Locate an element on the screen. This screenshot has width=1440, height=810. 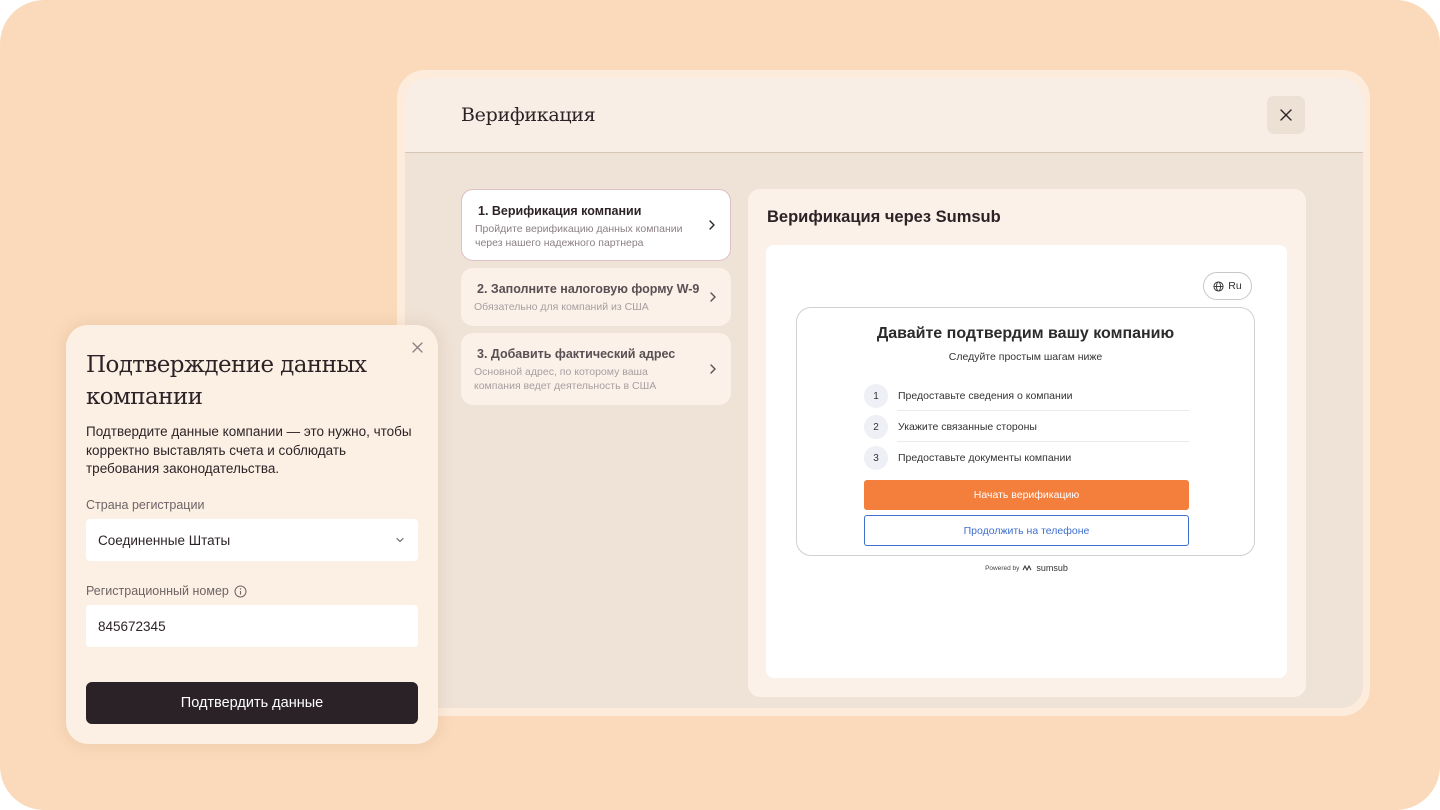
list-item: 2 Укажите связанные стороны is located at coordinates (1026, 427).